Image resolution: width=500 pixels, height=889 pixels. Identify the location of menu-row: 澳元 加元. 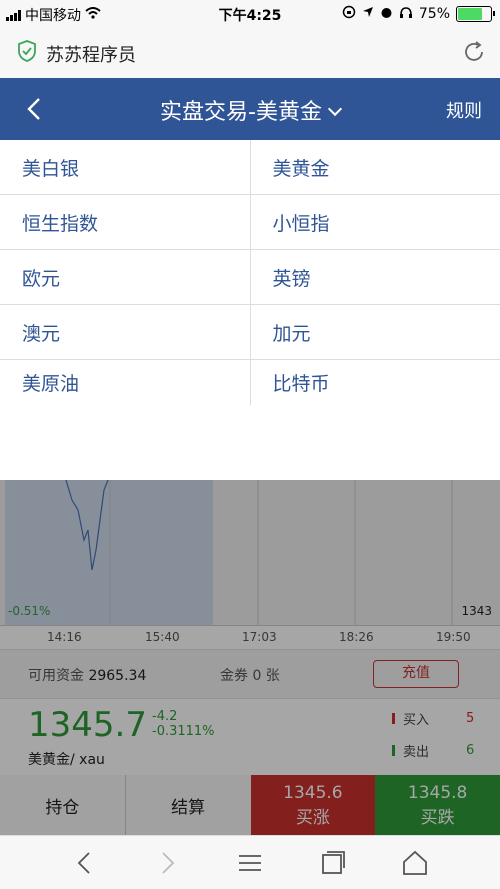
(250, 332).